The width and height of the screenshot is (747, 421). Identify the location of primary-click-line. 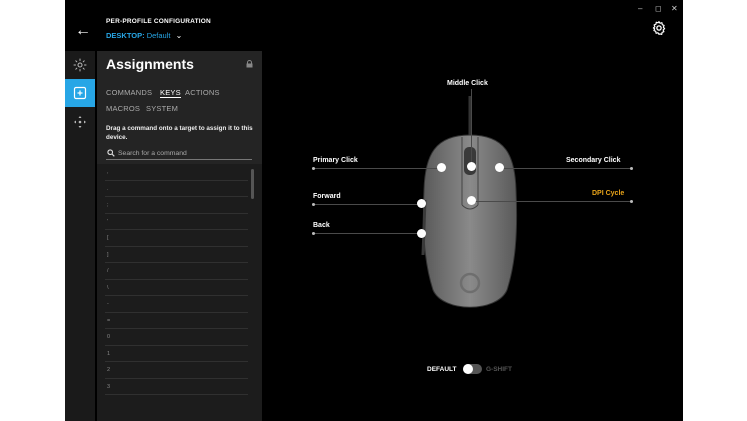
(377, 168).